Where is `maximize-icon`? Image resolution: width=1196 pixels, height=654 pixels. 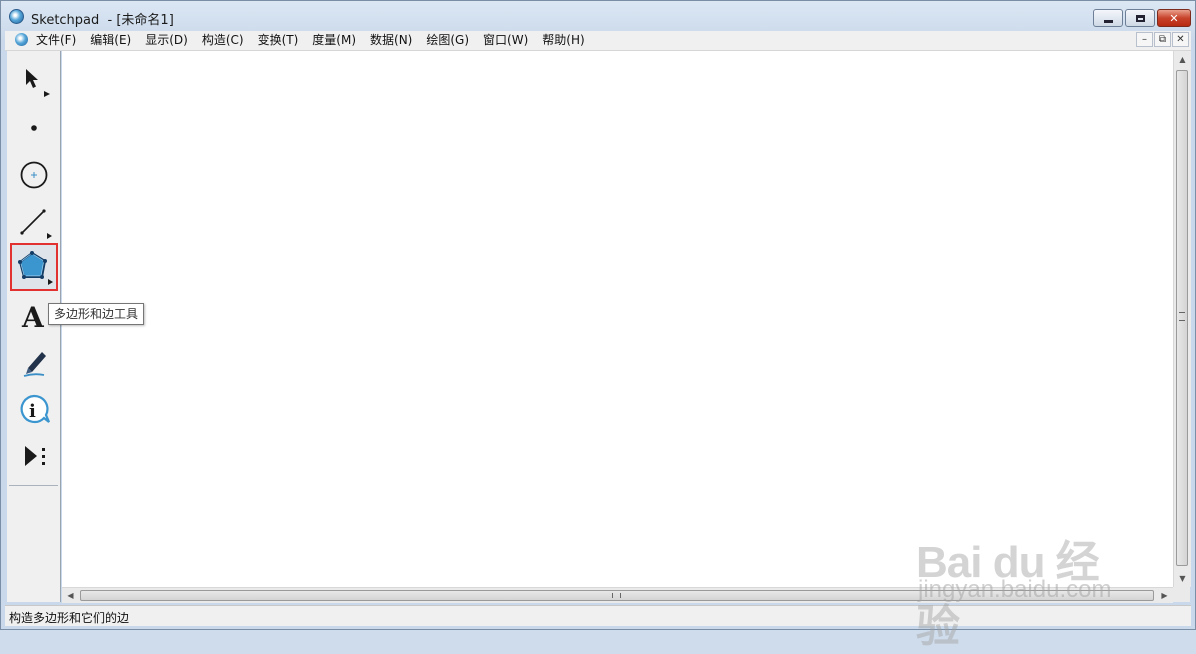 maximize-icon is located at coordinates (1140, 18).